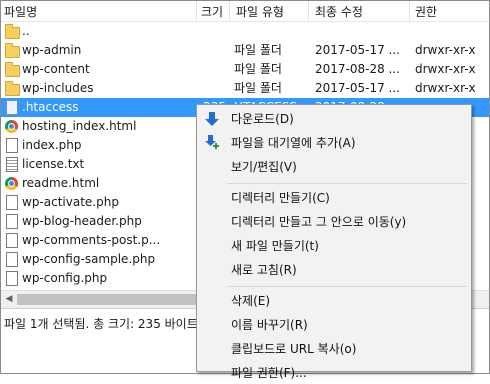 The image size is (490, 384). What do you see at coordinates (334, 119) in the screenshot?
I see `menu-item: 다운로드(D)` at bounding box center [334, 119].